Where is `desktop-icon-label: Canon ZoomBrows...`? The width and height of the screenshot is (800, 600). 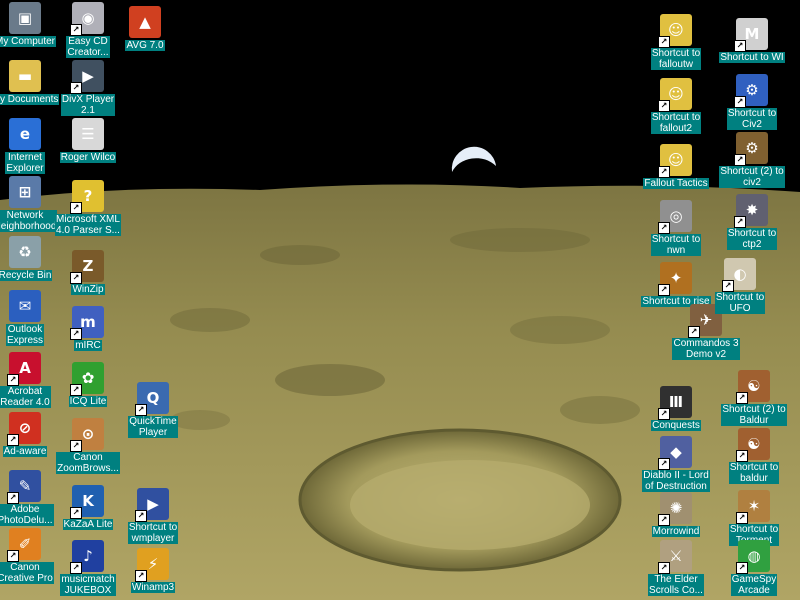
desktop-icon-label: Canon ZoomBrows... is located at coordinates (88, 463).